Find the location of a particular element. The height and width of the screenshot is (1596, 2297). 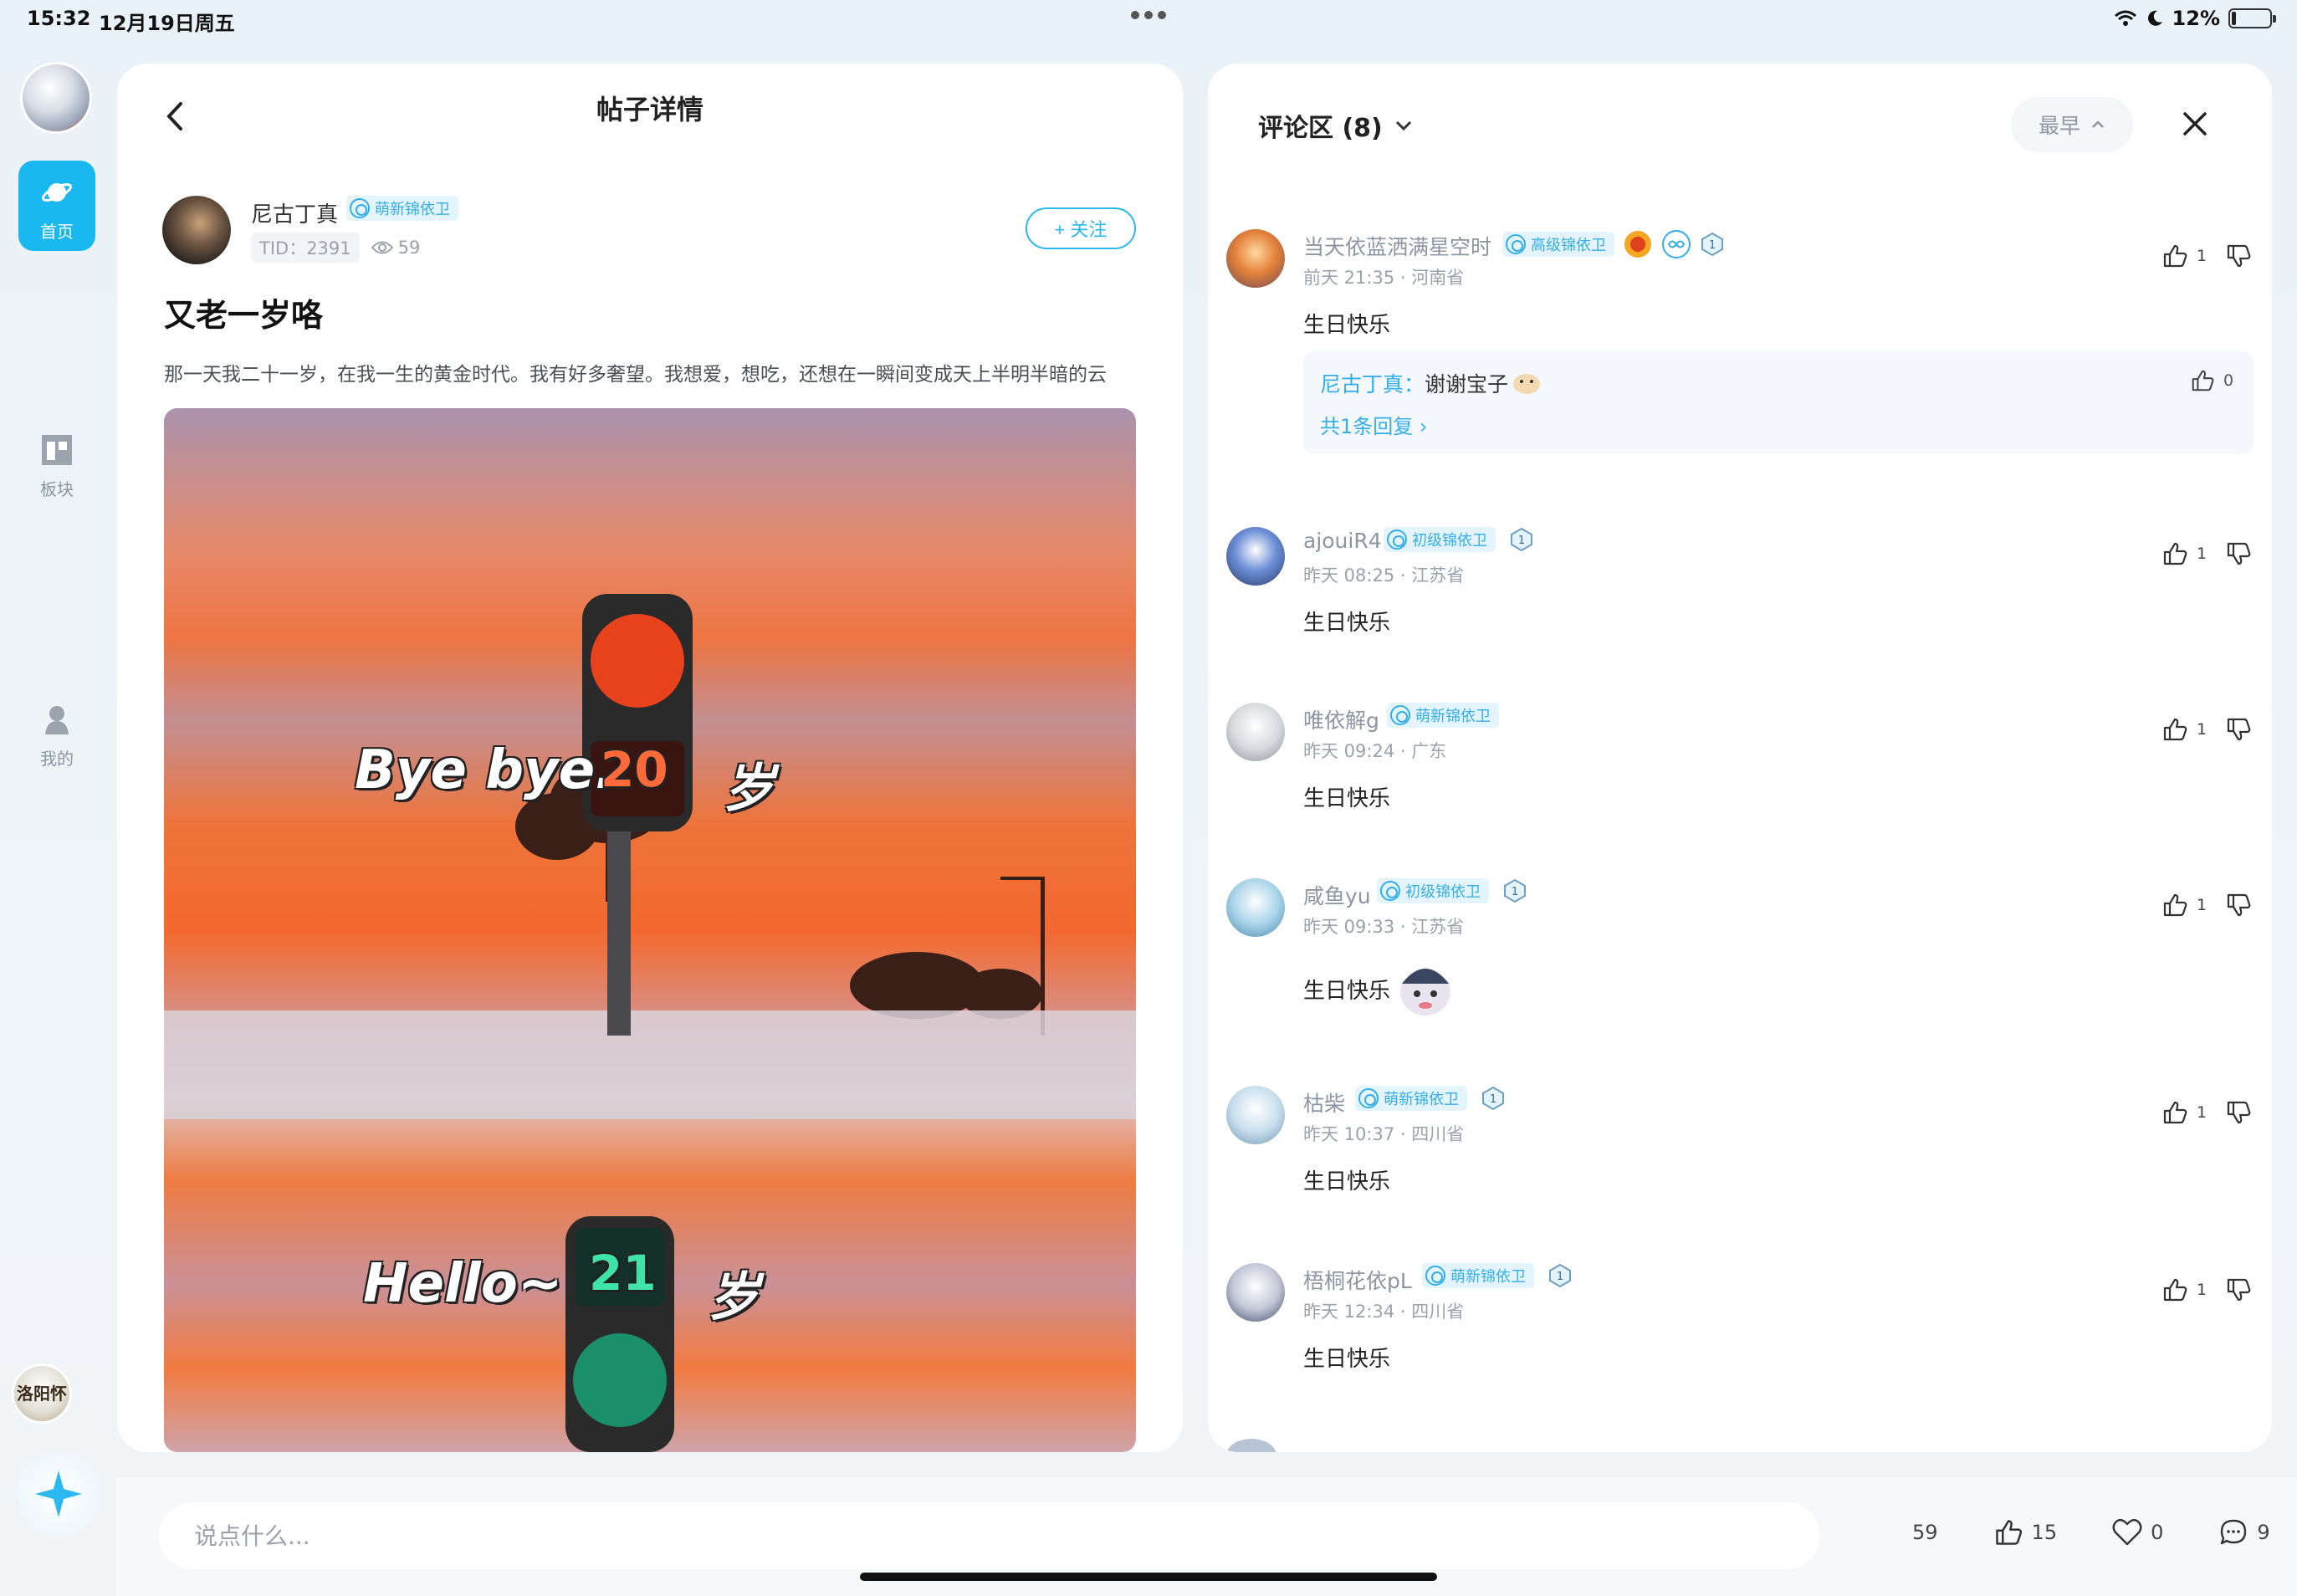

image-number-top: 20 is located at coordinates (634, 770).